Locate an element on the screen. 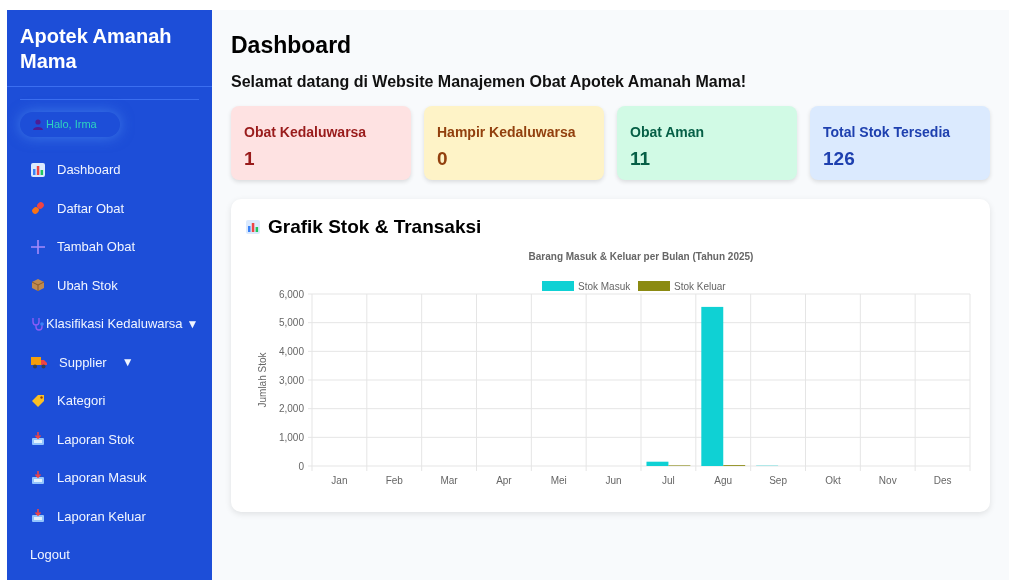 This screenshot has height=580, width=1009. plus-icon is located at coordinates (38, 246).